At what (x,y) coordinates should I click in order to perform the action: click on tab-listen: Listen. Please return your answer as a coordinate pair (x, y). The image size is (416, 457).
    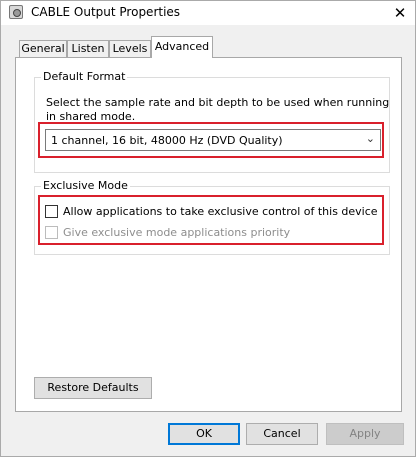
    Looking at the image, I should click on (88, 48).